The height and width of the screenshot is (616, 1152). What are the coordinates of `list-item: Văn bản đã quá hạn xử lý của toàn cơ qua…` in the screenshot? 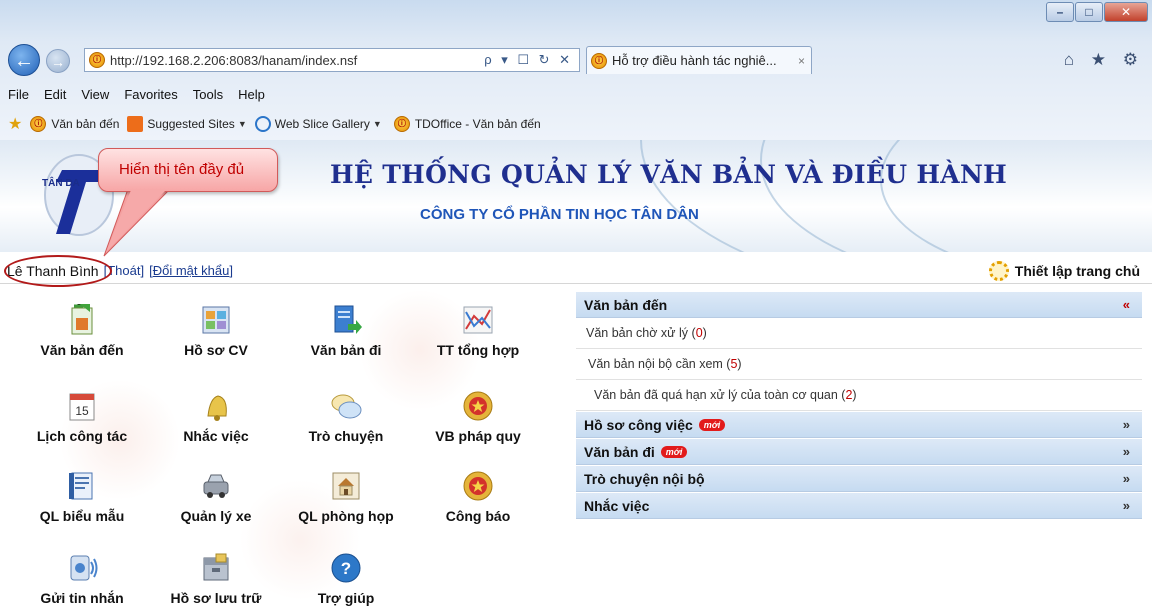 It's located at (859, 395).